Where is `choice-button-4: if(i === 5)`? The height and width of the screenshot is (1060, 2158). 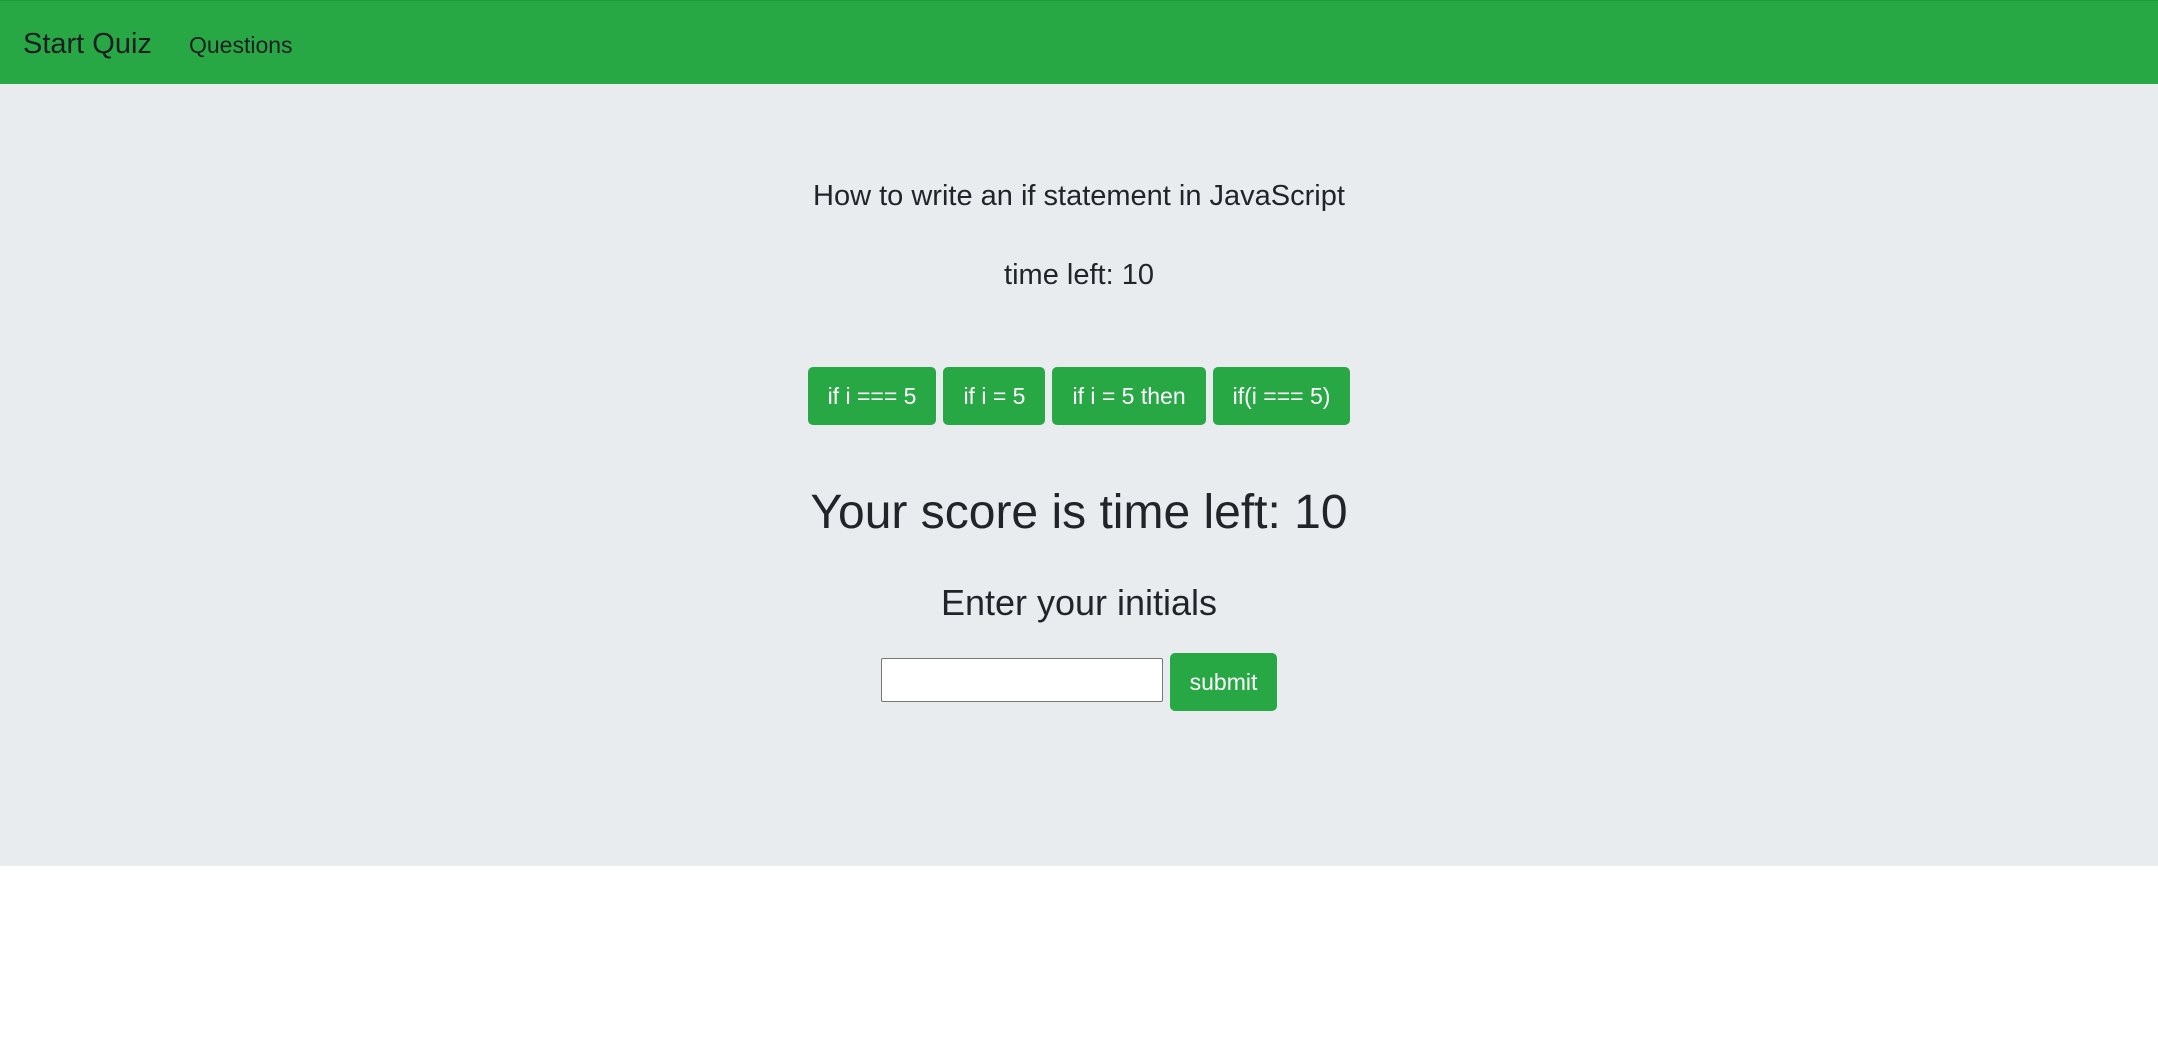 choice-button-4: if(i === 5) is located at coordinates (1281, 396).